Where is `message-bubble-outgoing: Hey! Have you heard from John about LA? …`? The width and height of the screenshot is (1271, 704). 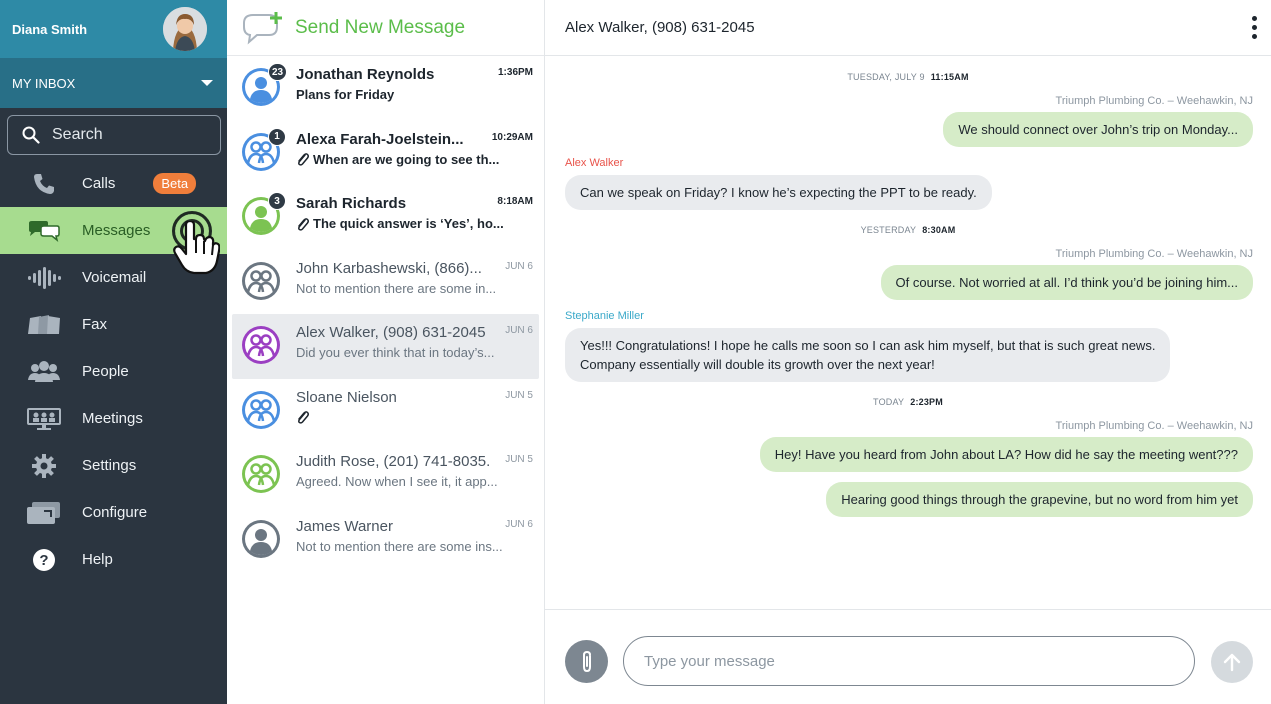
message-bubble-outgoing: Hey! Have you heard from John about LA? … is located at coordinates (1006, 454).